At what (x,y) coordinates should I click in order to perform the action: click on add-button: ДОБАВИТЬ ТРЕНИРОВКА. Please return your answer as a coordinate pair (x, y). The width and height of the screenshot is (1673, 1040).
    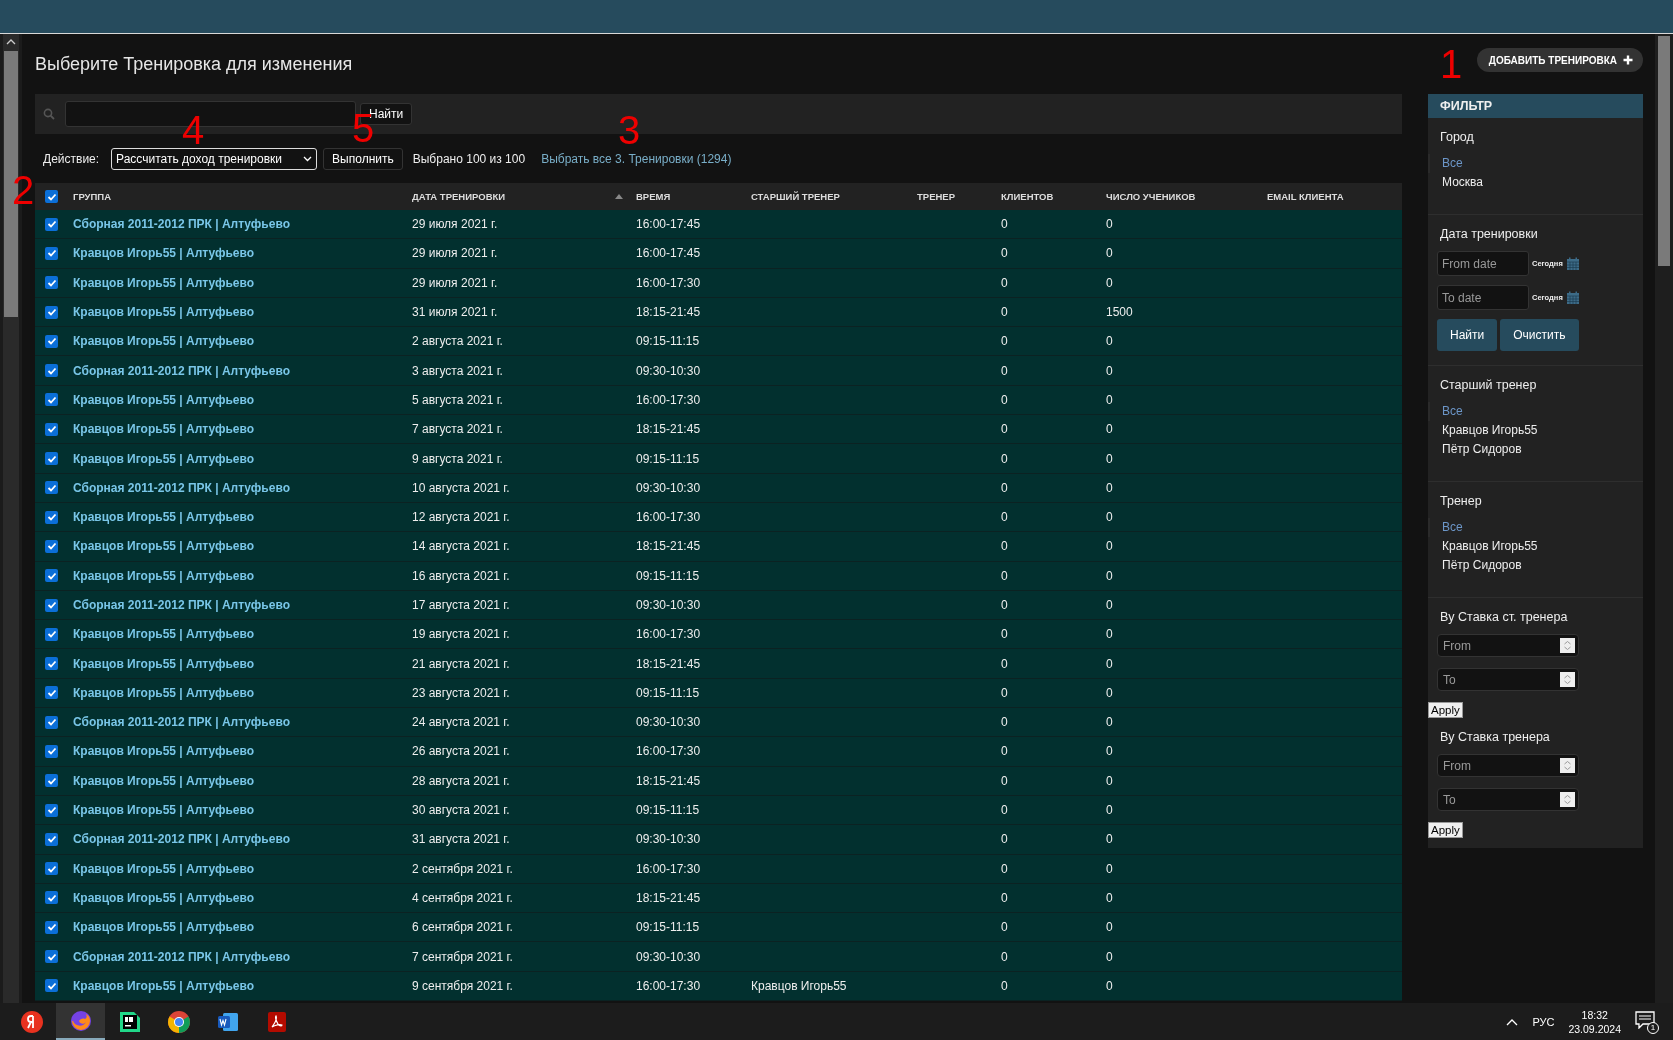
    Looking at the image, I should click on (1559, 60).